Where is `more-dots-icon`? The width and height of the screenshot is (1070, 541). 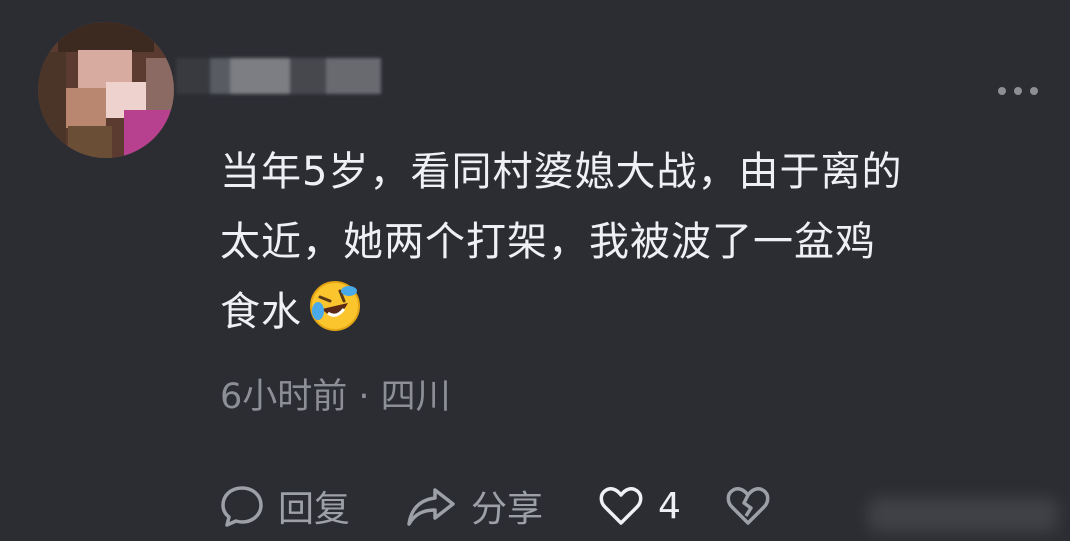
more-dots-icon is located at coordinates (1018, 91).